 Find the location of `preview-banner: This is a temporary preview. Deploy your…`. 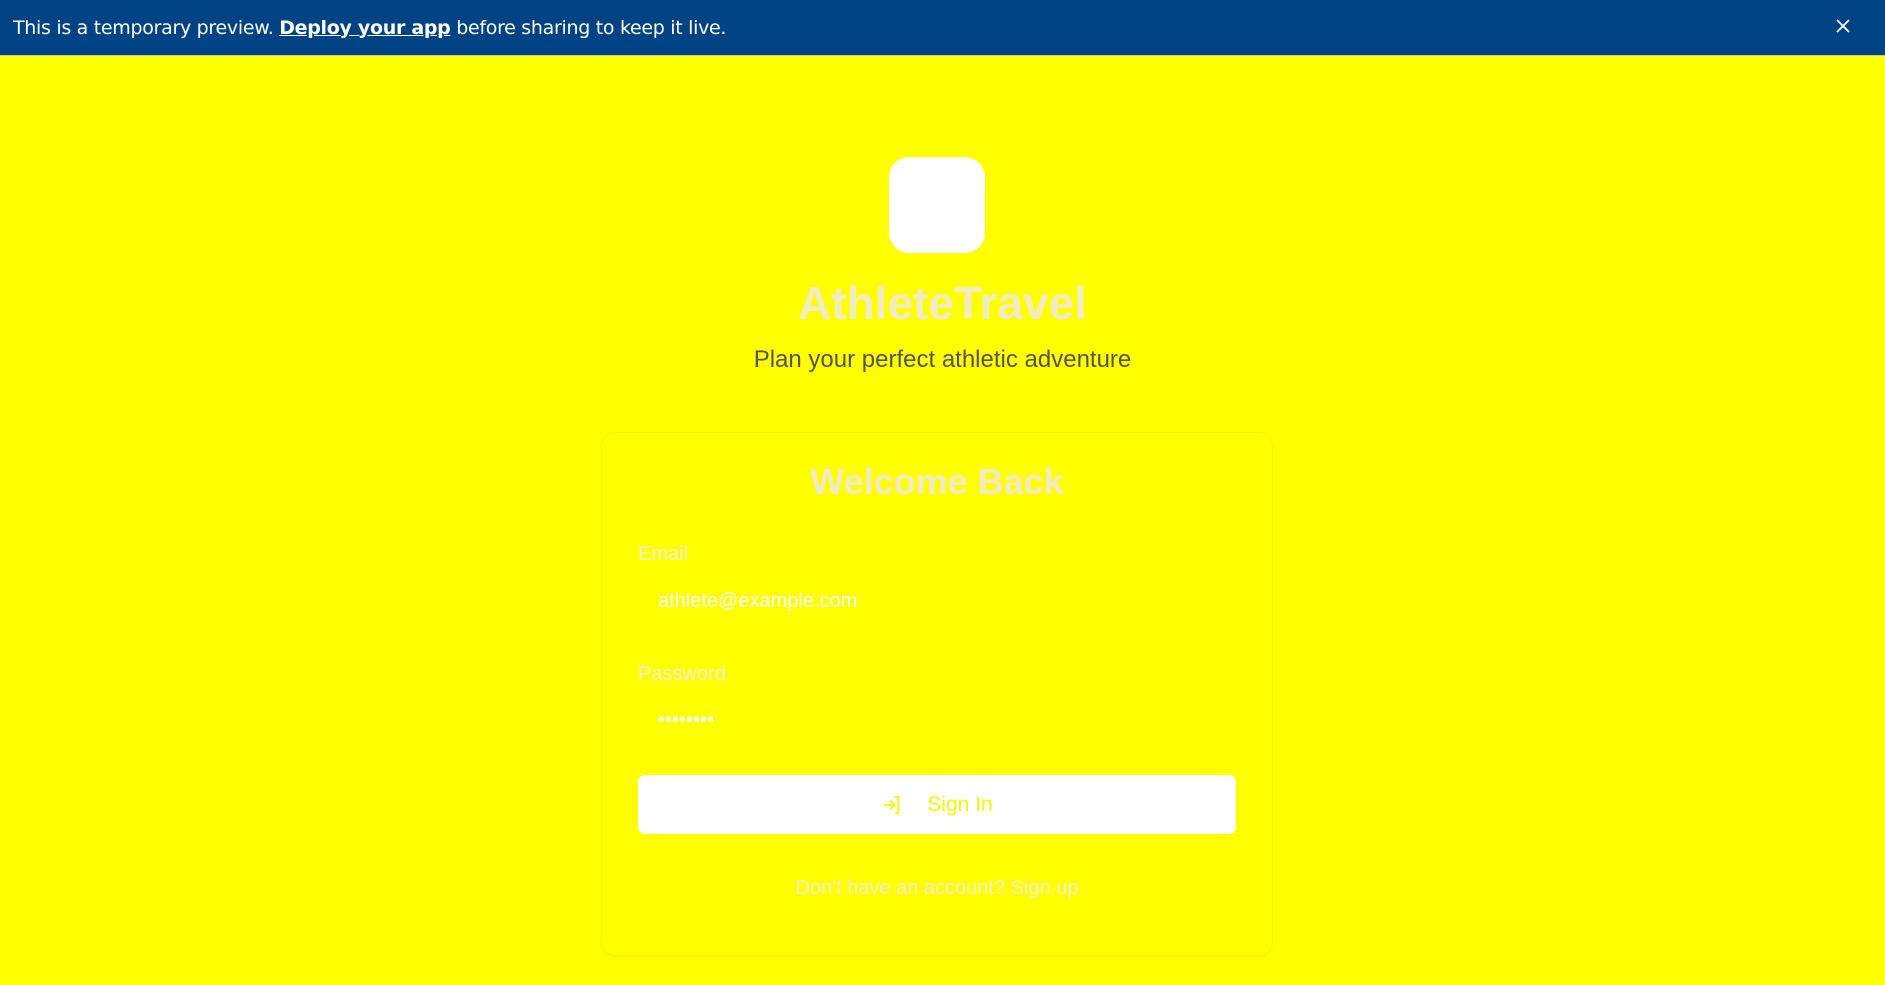

preview-banner: This is a temporary preview. Deploy your… is located at coordinates (942, 28).